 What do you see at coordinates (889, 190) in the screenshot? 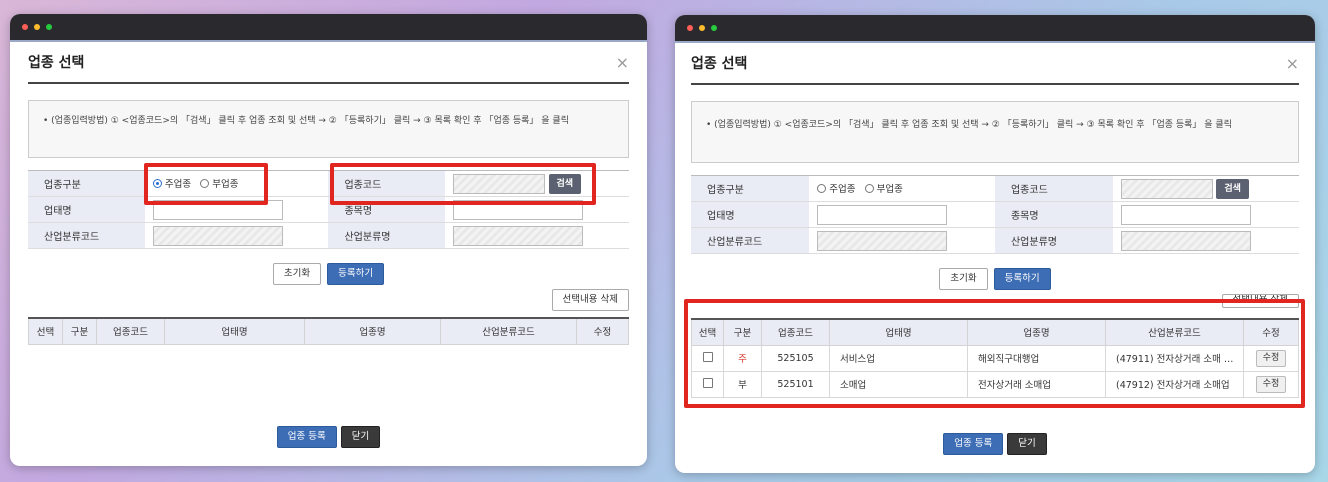
I see `radio-sub-label: 부업종` at bounding box center [889, 190].